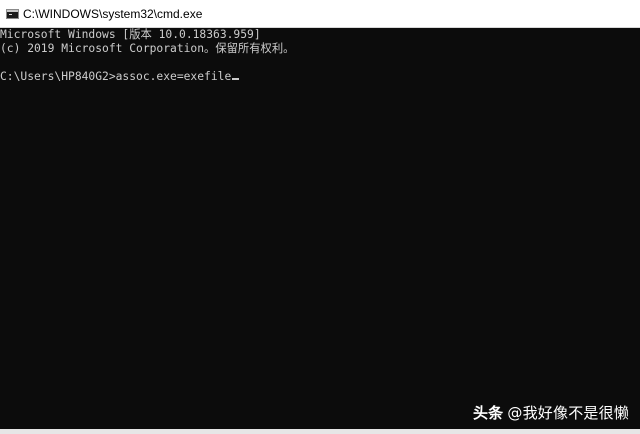  I want to click on text-cursor, so click(236, 79).